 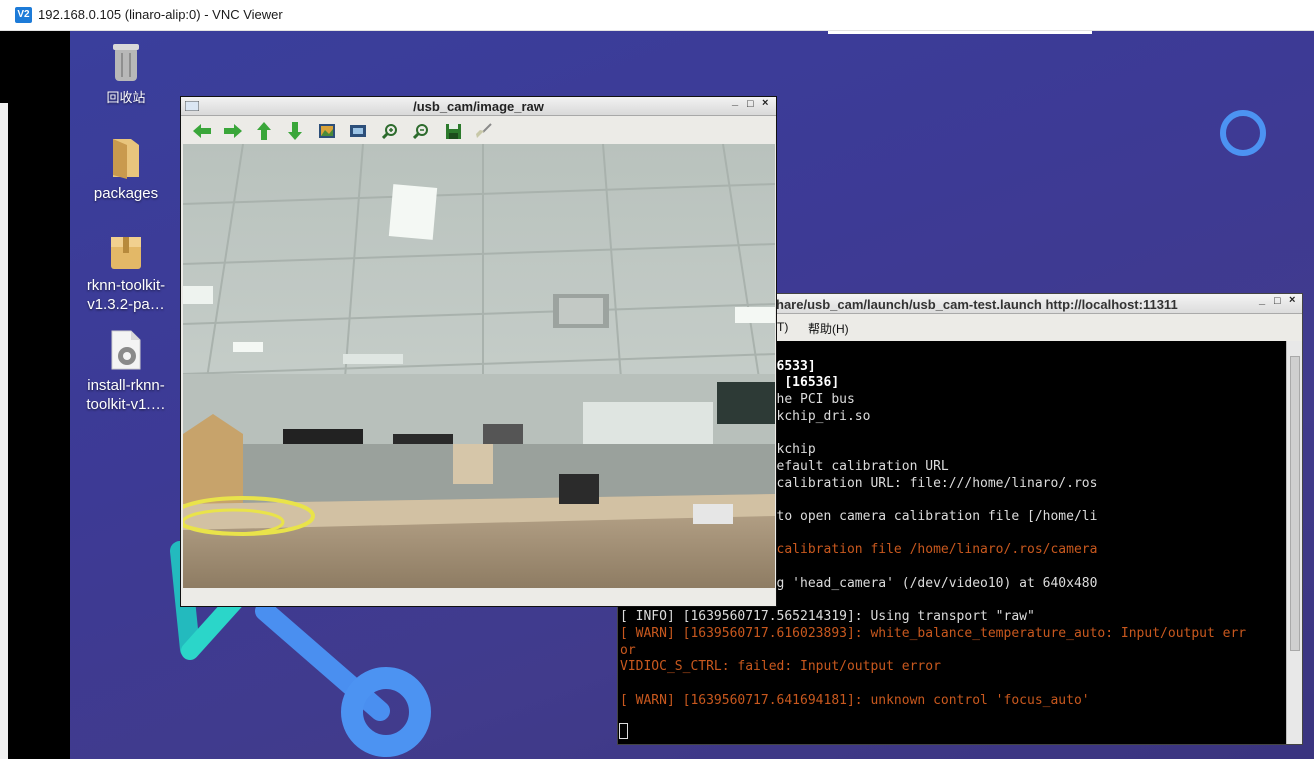 I want to click on brush-icon, so click(x=484, y=131).